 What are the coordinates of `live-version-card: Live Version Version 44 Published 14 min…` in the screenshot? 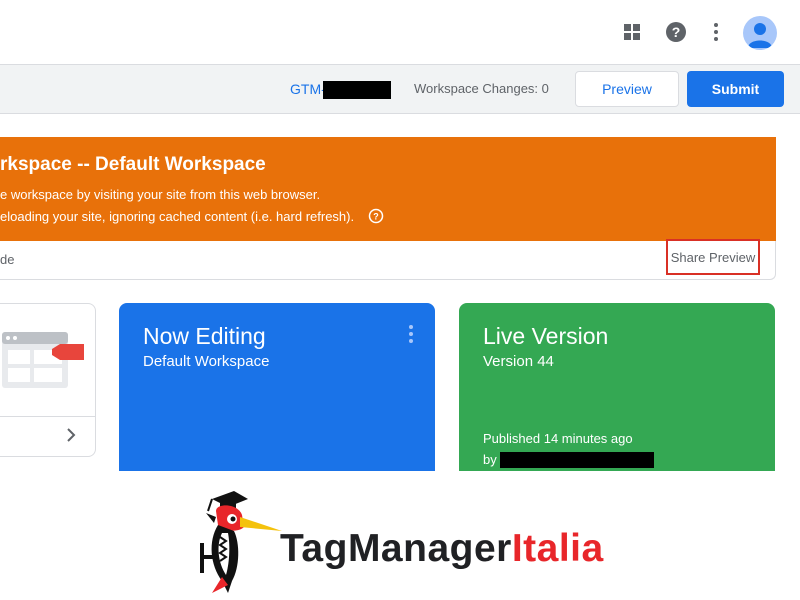 It's located at (617, 387).